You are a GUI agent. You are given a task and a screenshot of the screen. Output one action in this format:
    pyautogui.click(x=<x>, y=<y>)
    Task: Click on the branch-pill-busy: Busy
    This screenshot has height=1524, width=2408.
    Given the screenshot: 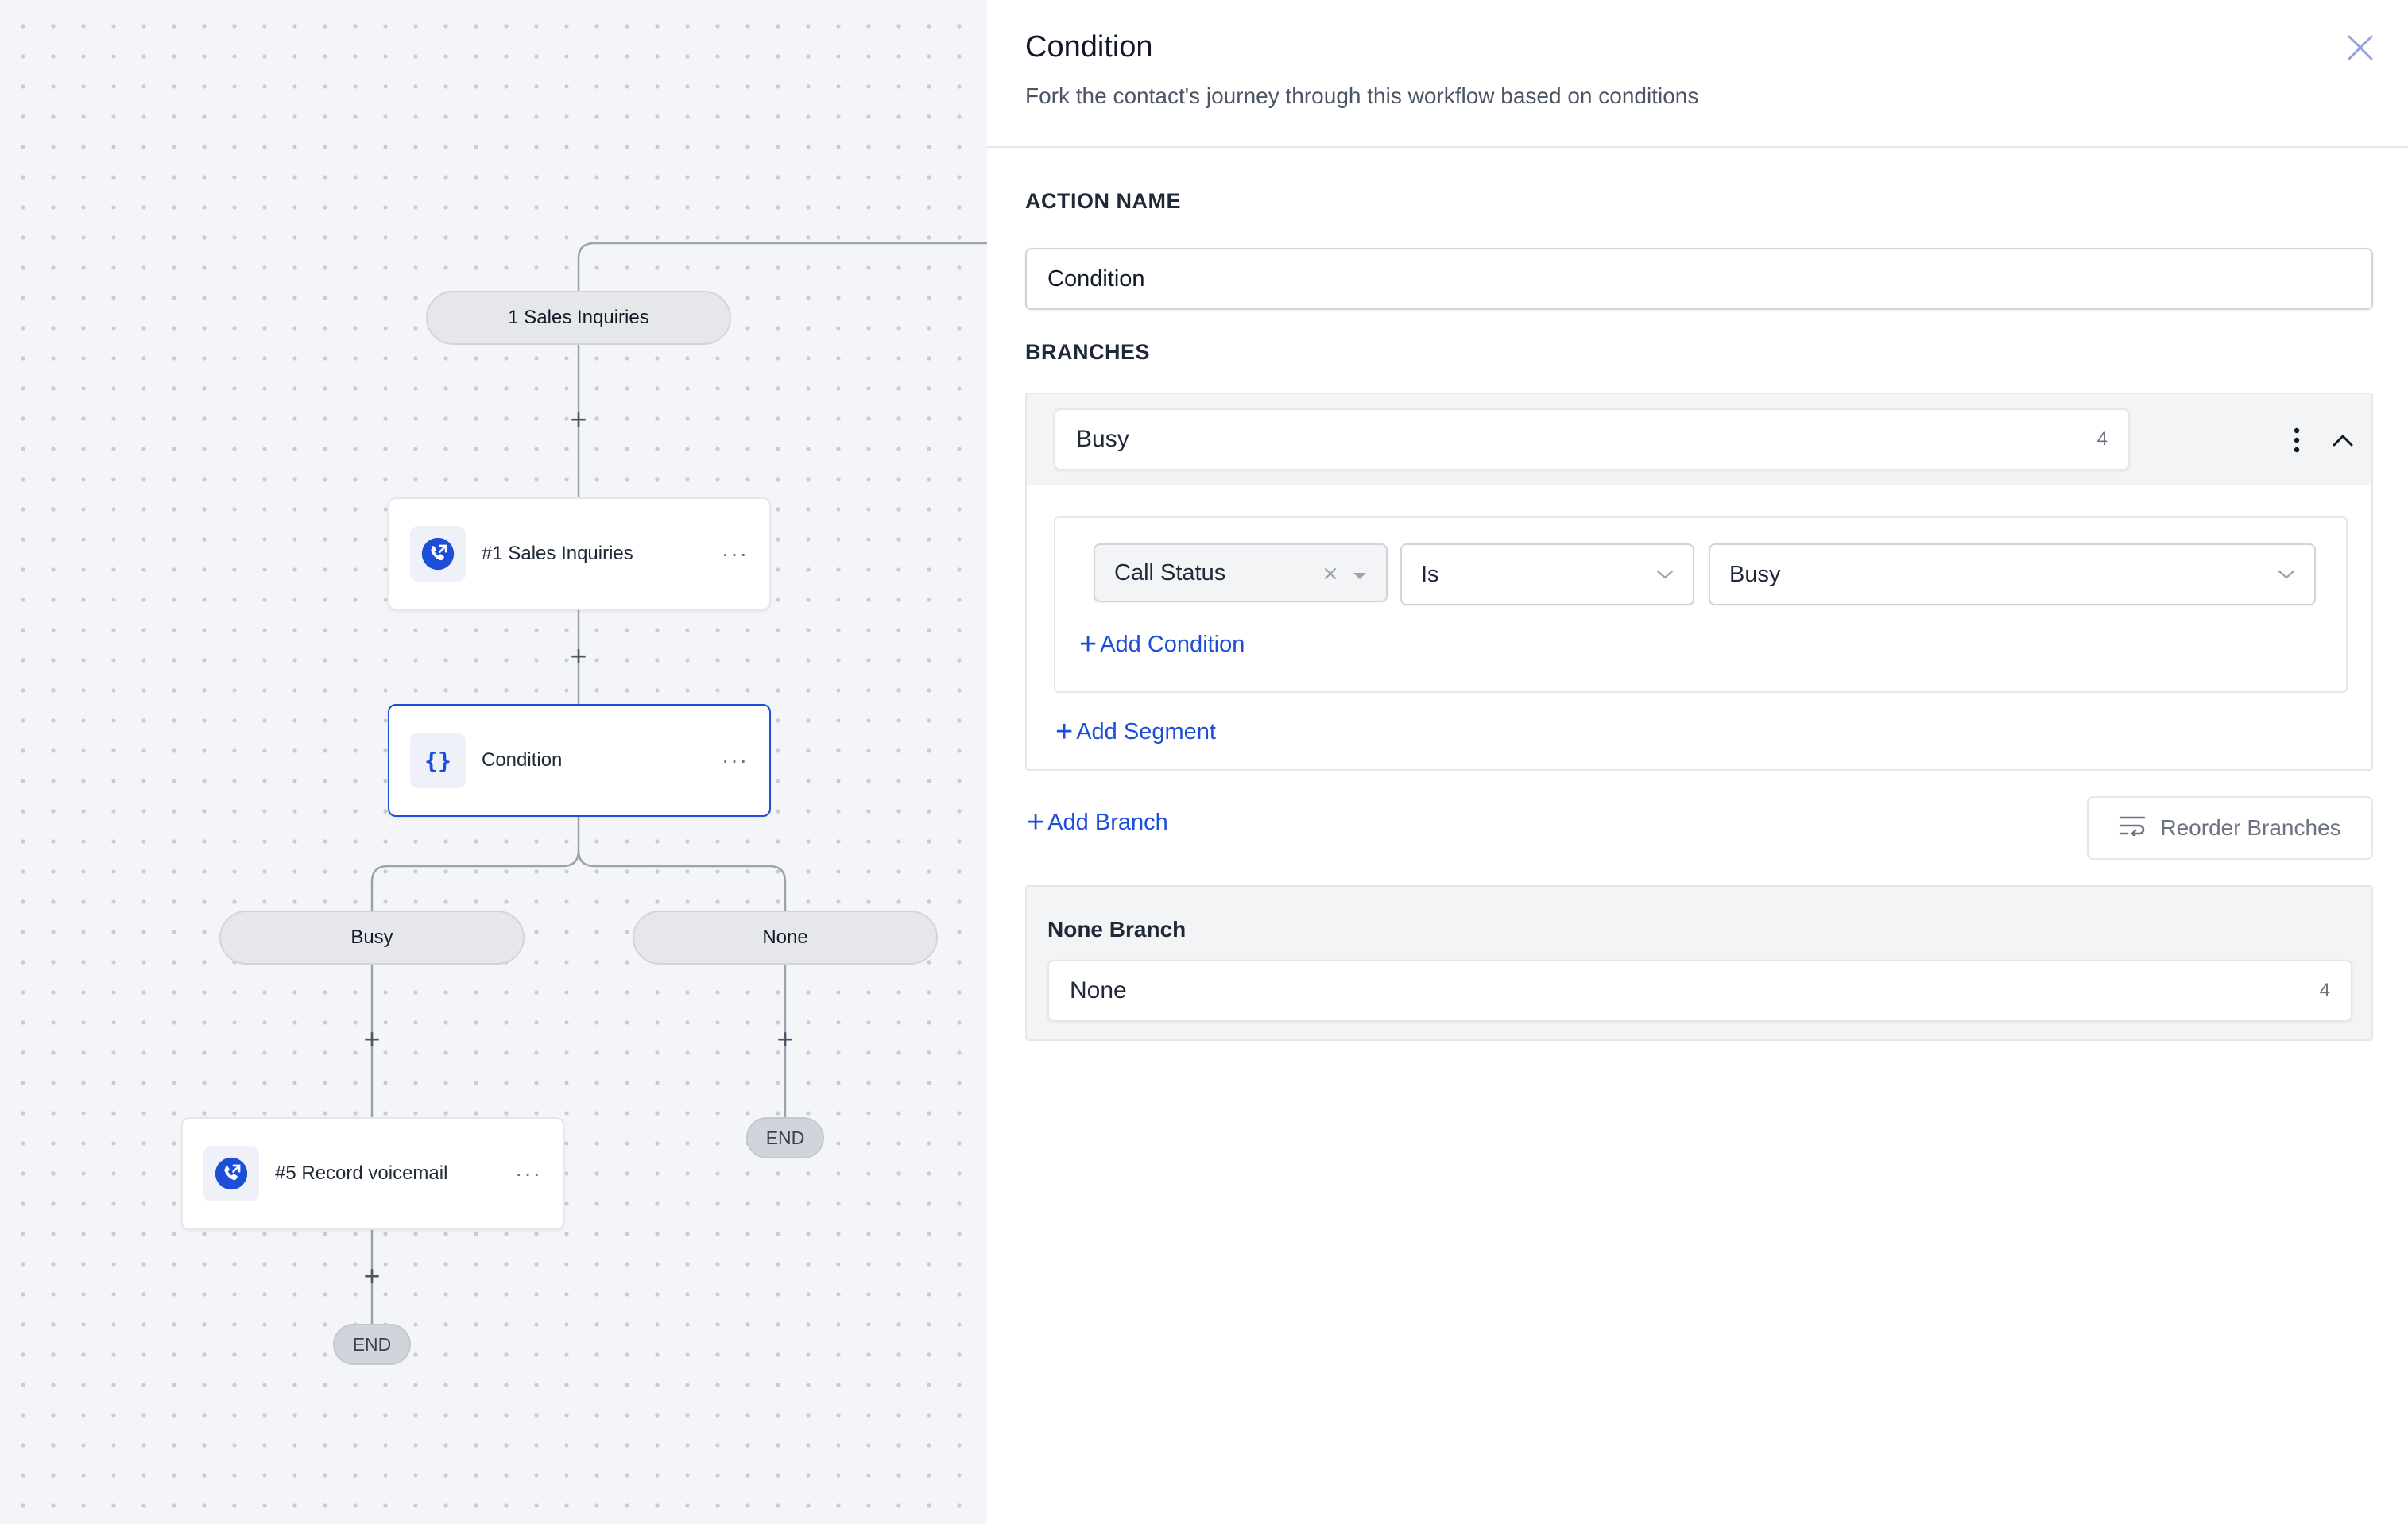 What is the action you would take?
    pyautogui.click(x=372, y=938)
    